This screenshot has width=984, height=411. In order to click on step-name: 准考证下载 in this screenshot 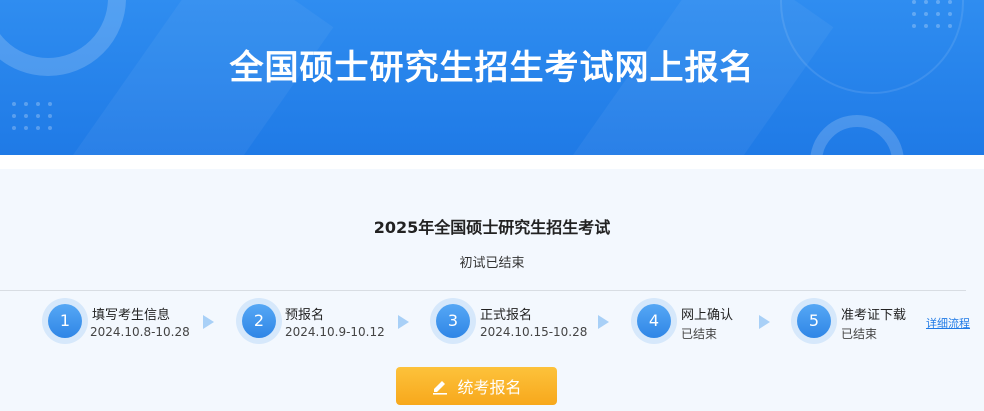, I will do `click(874, 315)`.